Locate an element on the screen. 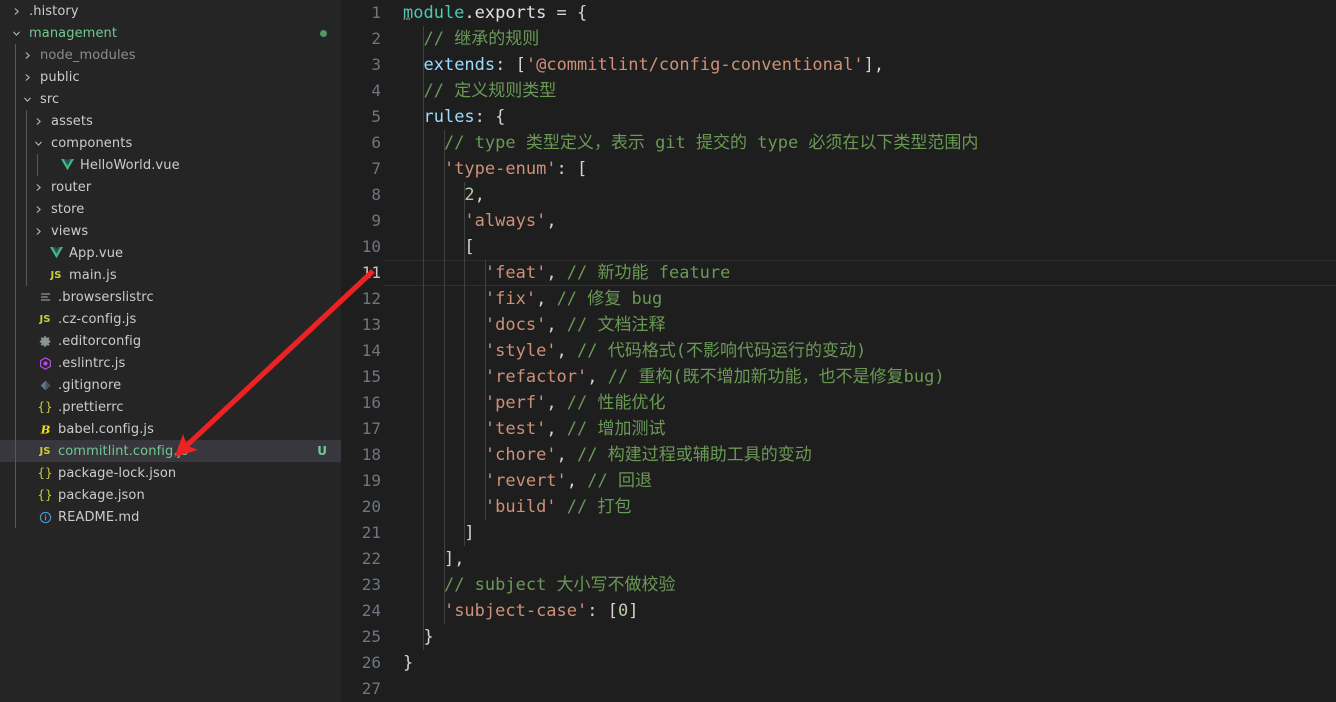 This screenshot has height=702, width=1336. line-number: 20 is located at coordinates (371, 506).